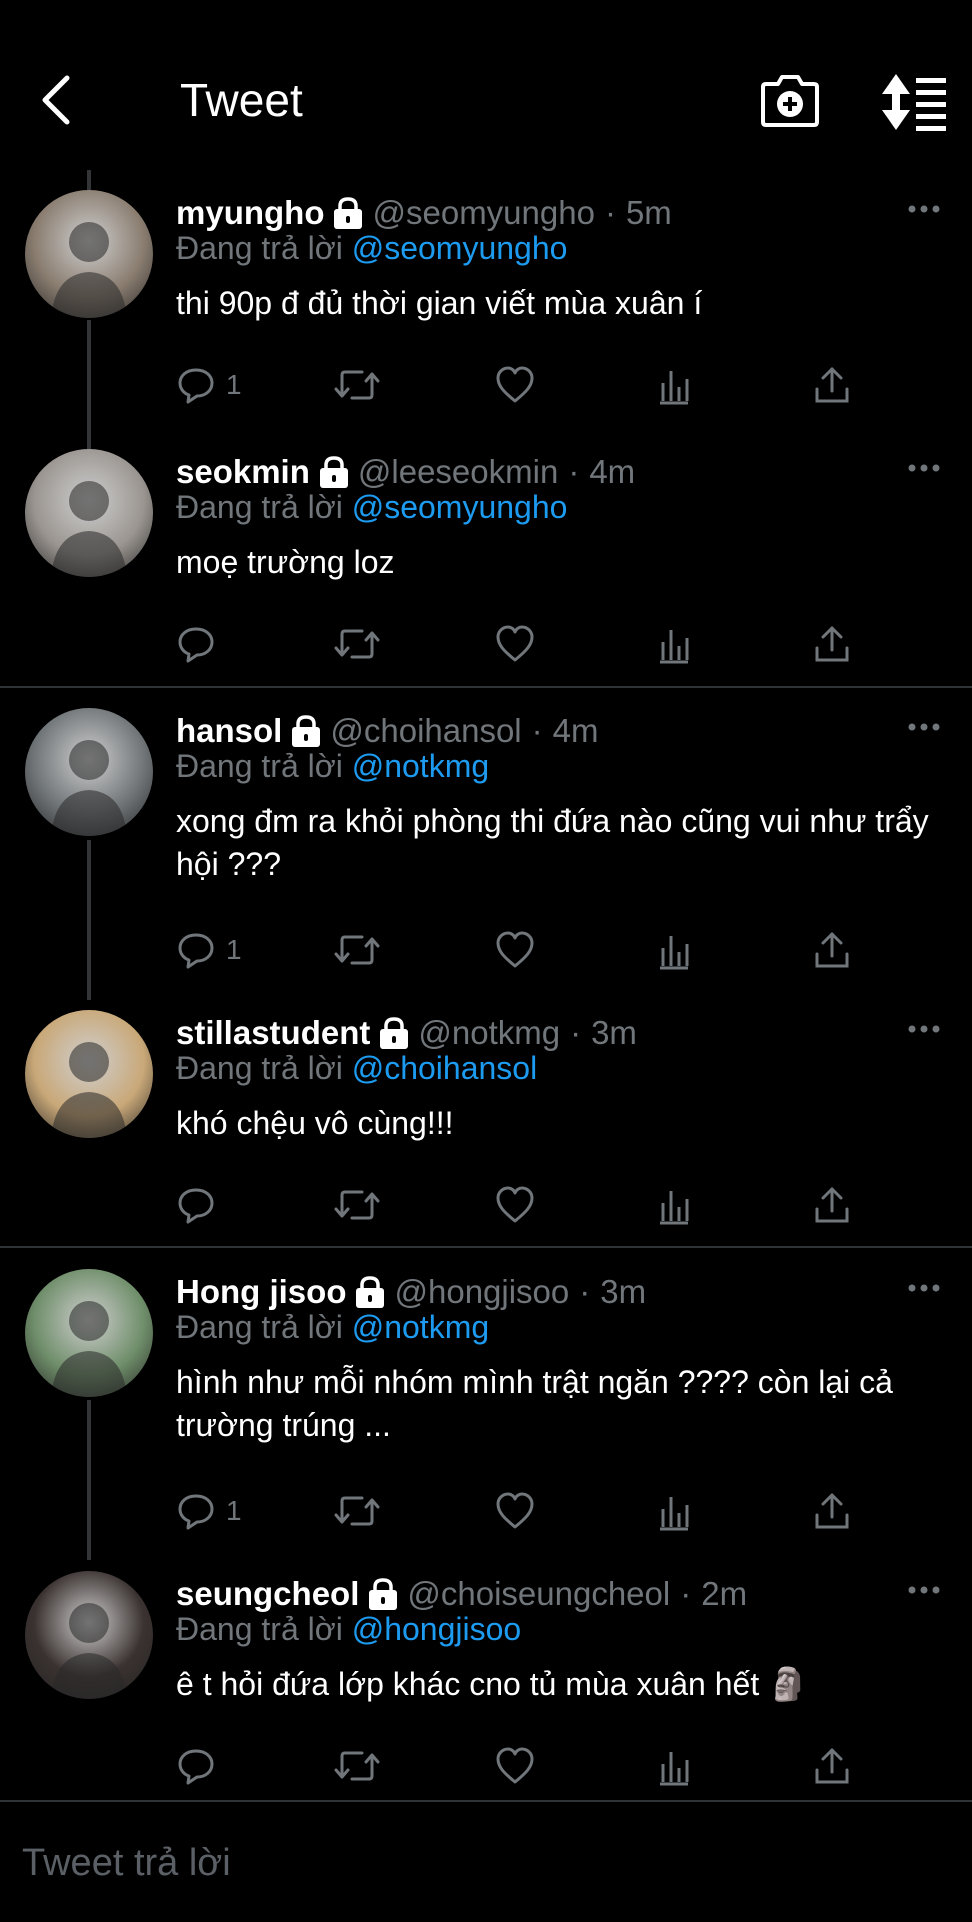 The width and height of the screenshot is (972, 1922). Describe the element at coordinates (472, 1863) in the screenshot. I see `reply-input` at that location.